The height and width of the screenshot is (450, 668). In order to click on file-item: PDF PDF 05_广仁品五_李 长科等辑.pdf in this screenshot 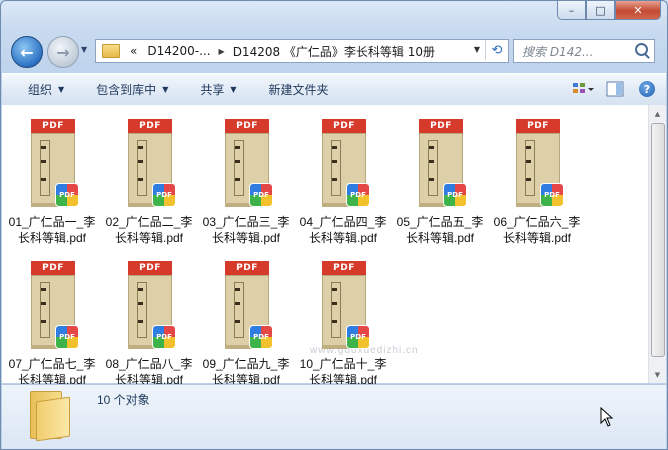, I will do `click(440, 178)`.